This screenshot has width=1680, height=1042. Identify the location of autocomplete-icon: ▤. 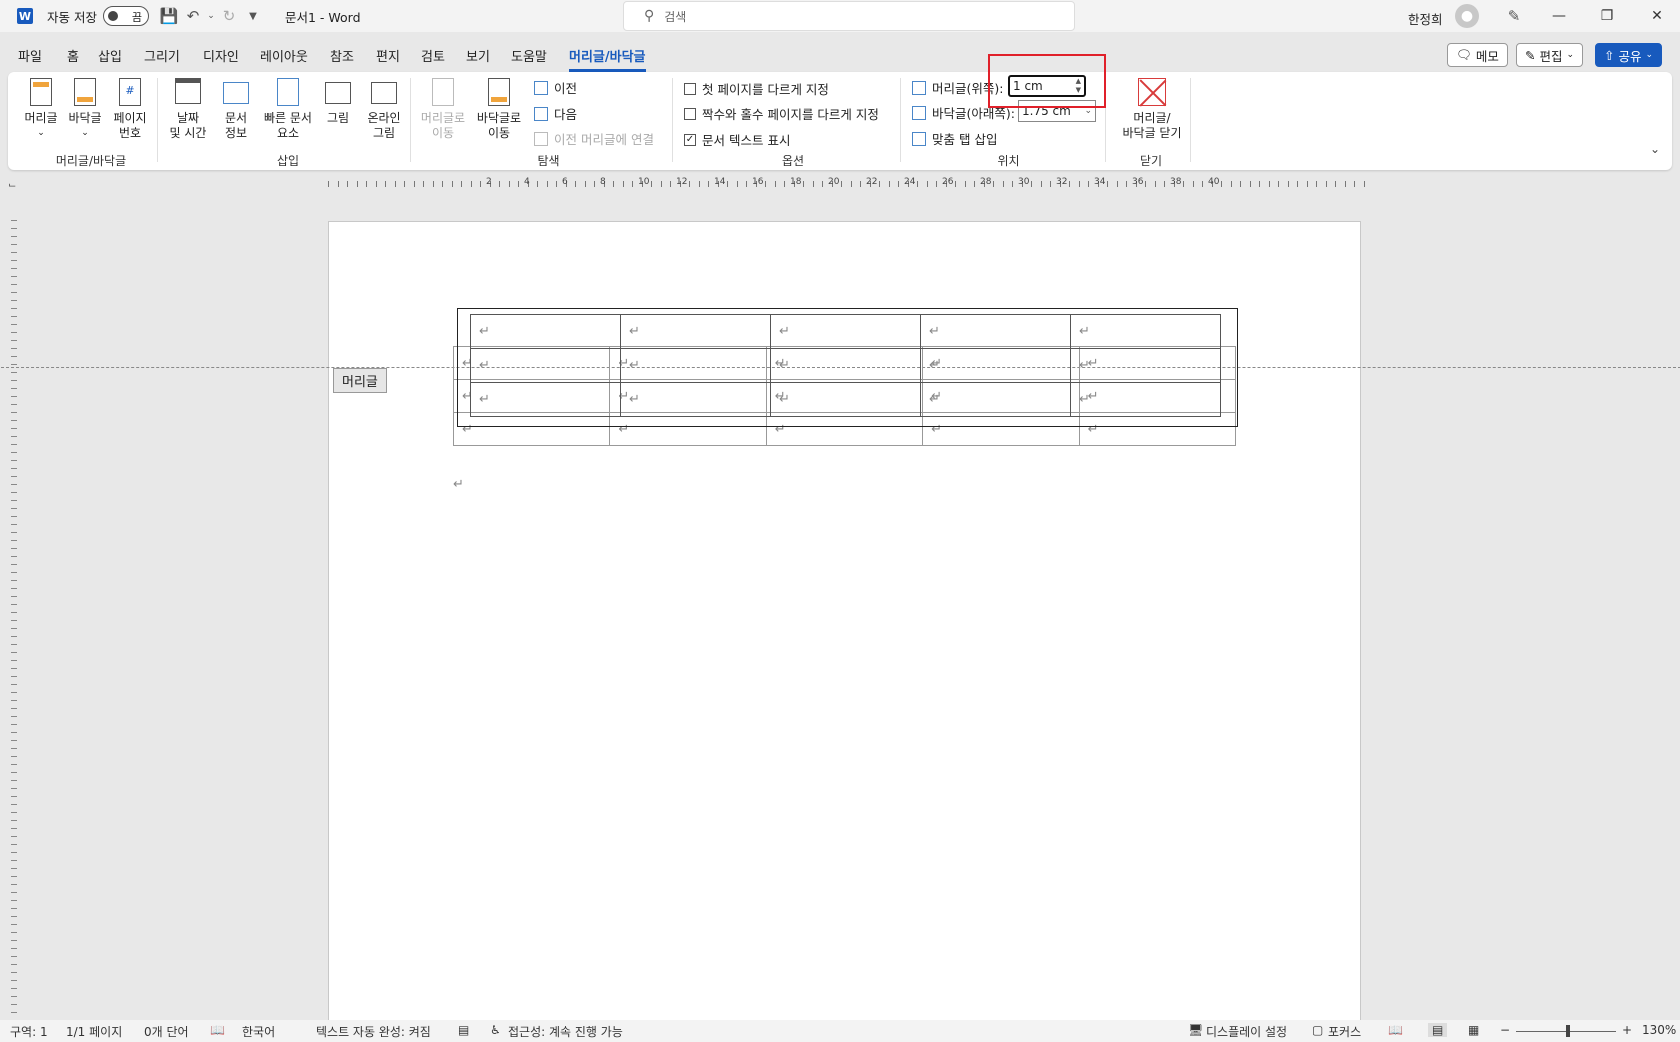
(463, 1030).